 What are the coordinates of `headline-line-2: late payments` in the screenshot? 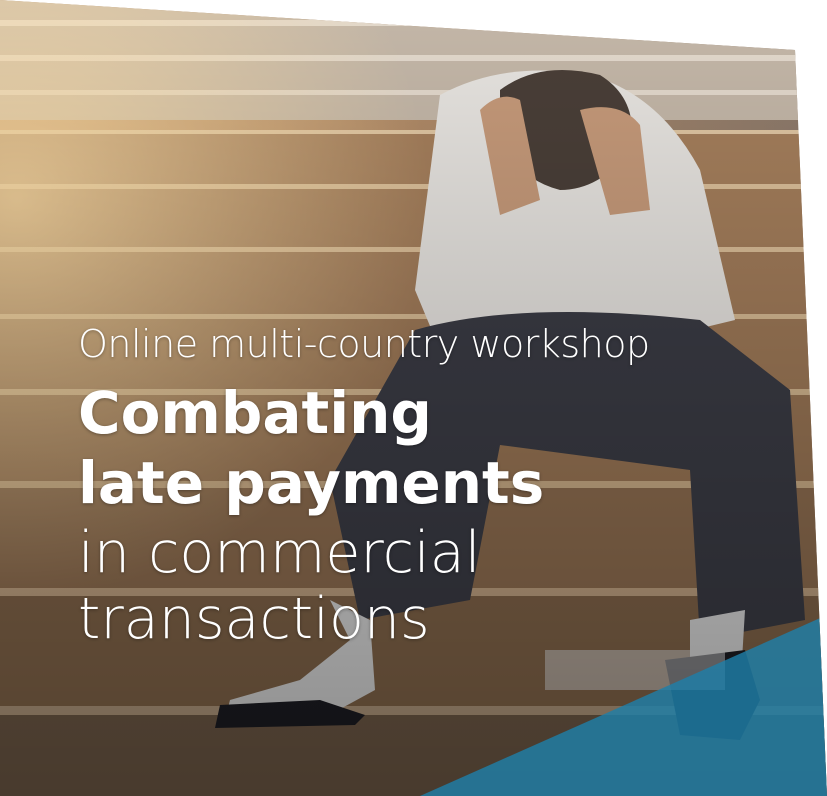 It's located at (311, 483).